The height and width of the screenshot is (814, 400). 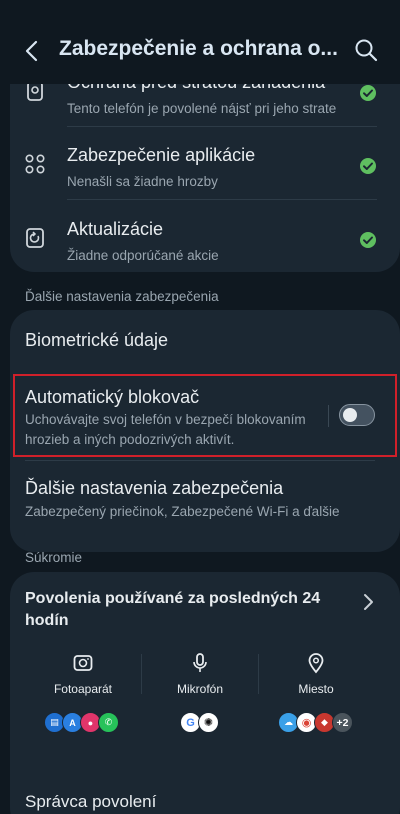 I want to click on permission-manager-item: Správca povolení, so click(x=90, y=802).